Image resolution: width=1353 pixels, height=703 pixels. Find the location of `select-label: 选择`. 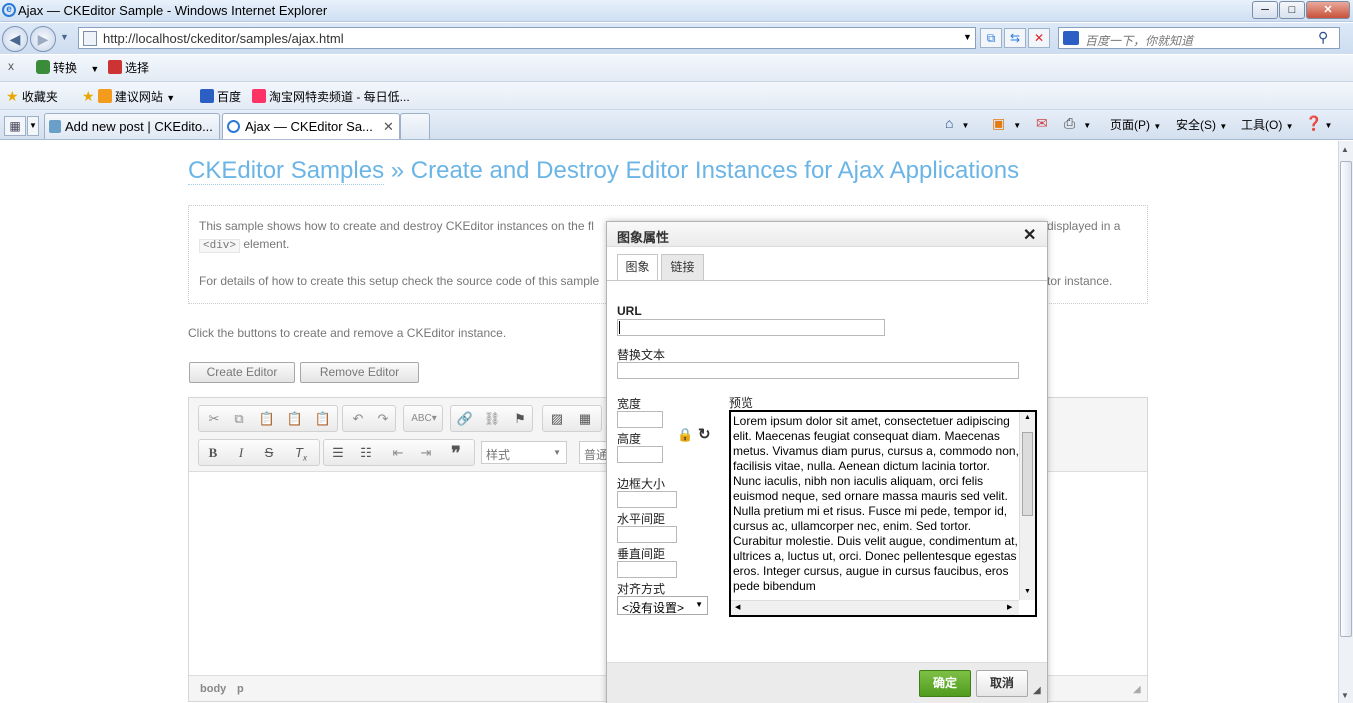

select-label: 选择 is located at coordinates (137, 68).